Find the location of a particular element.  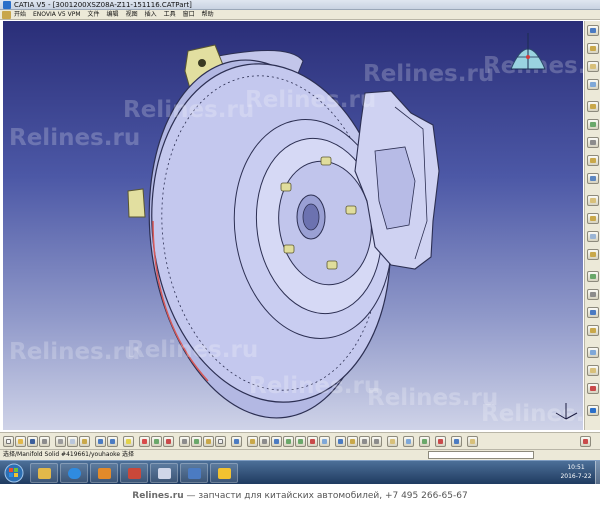

command-input is located at coordinates (481, 455).